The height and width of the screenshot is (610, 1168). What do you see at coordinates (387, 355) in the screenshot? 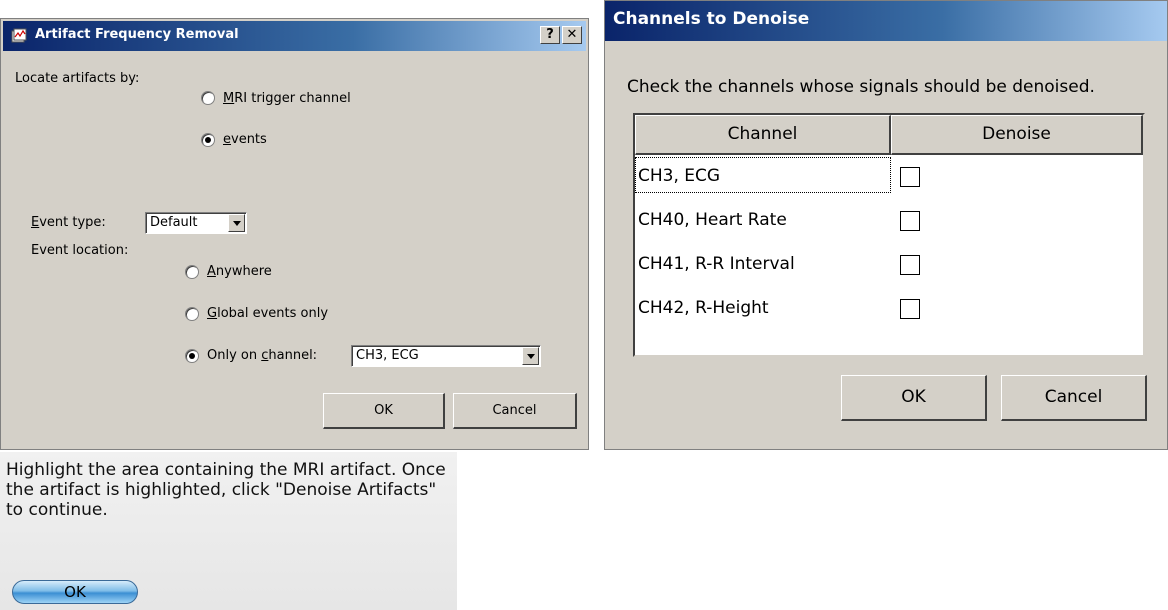
I see `channel-value: CH3, ECG` at bounding box center [387, 355].